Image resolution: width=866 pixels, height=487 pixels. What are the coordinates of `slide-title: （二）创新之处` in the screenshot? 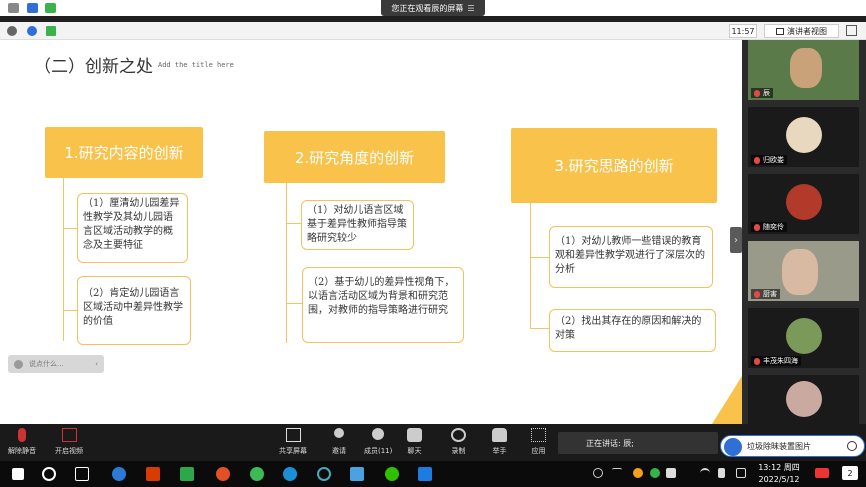 It's located at (93, 67).